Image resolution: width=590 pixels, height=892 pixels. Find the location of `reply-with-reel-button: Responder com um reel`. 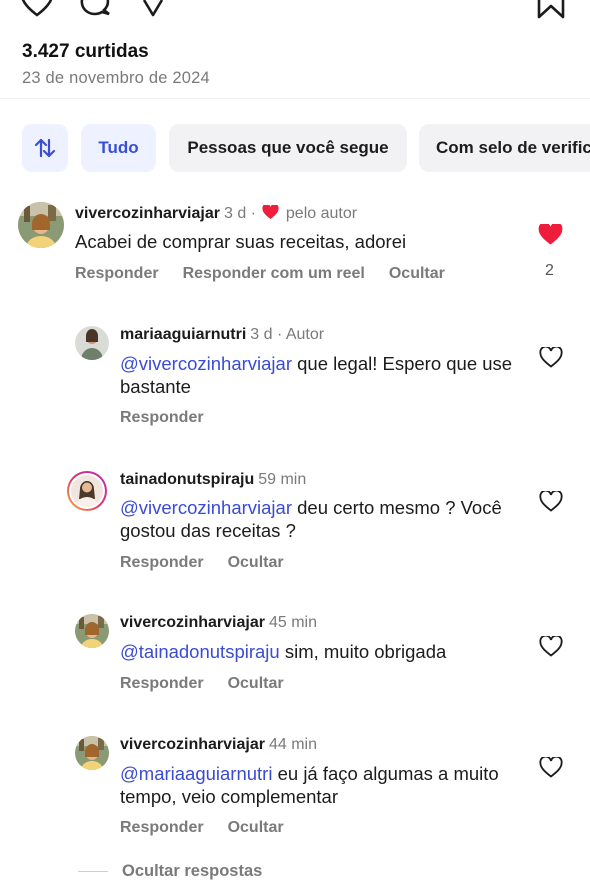

reply-with-reel-button: Responder com um reel is located at coordinates (274, 273).